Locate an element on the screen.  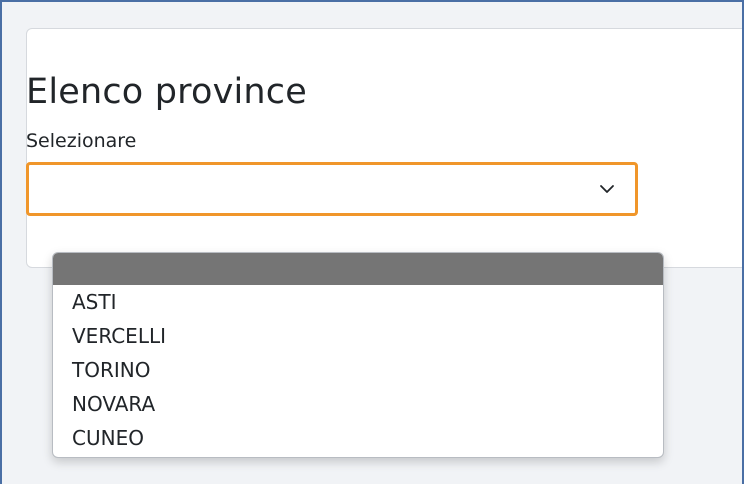
option-torino: TORINO is located at coordinates (358, 370).